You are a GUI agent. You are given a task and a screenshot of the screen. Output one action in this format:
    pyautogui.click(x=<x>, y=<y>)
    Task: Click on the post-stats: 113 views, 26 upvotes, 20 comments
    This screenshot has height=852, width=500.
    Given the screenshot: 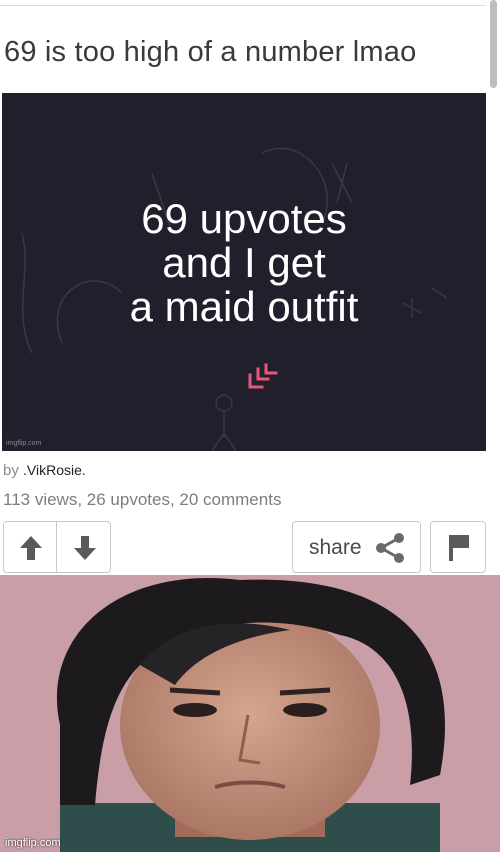 What is the action you would take?
    pyautogui.click(x=142, y=499)
    